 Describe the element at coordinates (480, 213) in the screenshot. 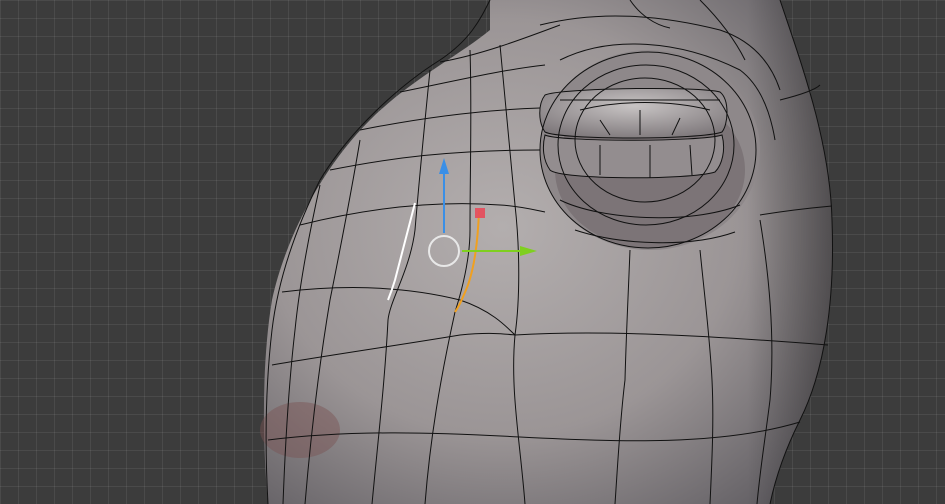

I see `gizmo-plane-handle` at that location.